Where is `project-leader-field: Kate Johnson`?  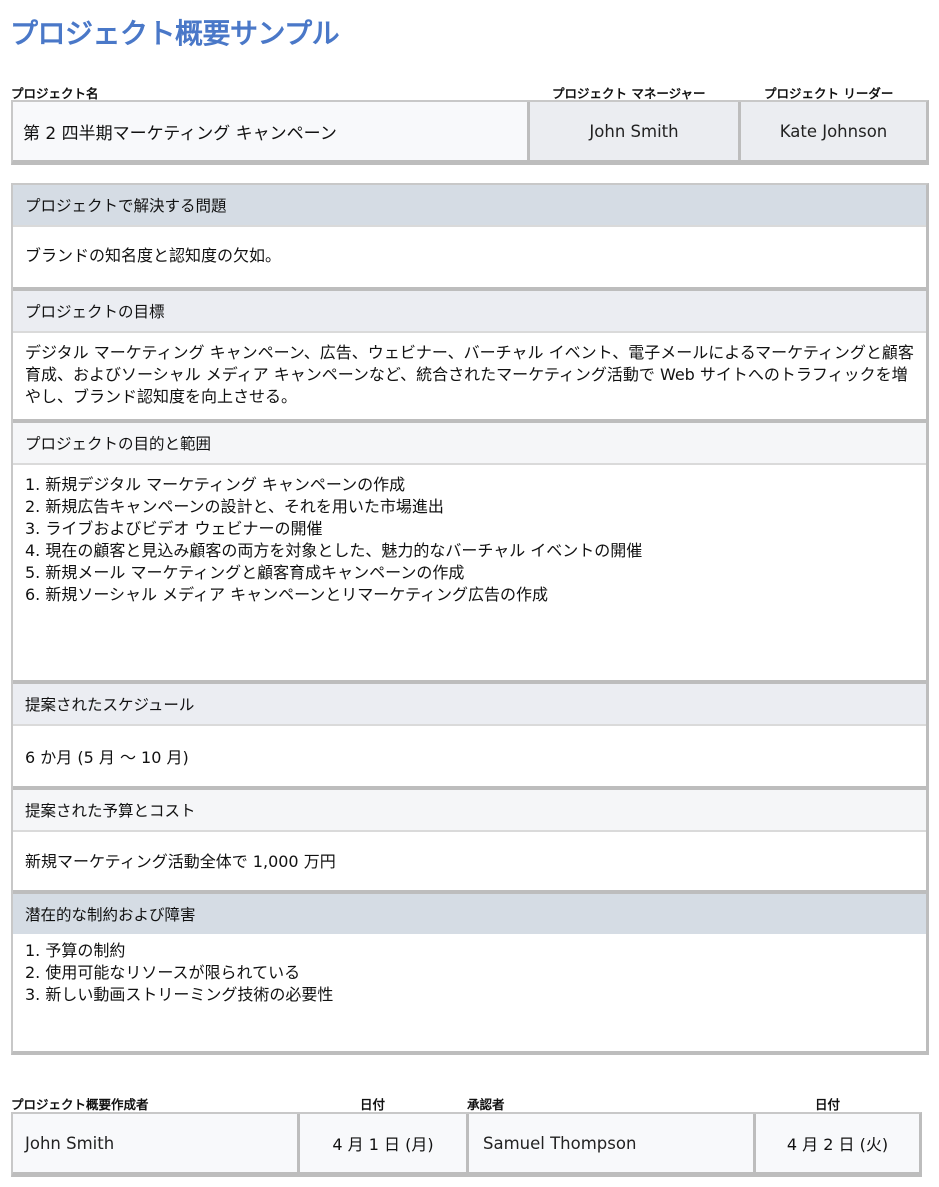 project-leader-field: Kate Johnson is located at coordinates (832, 131).